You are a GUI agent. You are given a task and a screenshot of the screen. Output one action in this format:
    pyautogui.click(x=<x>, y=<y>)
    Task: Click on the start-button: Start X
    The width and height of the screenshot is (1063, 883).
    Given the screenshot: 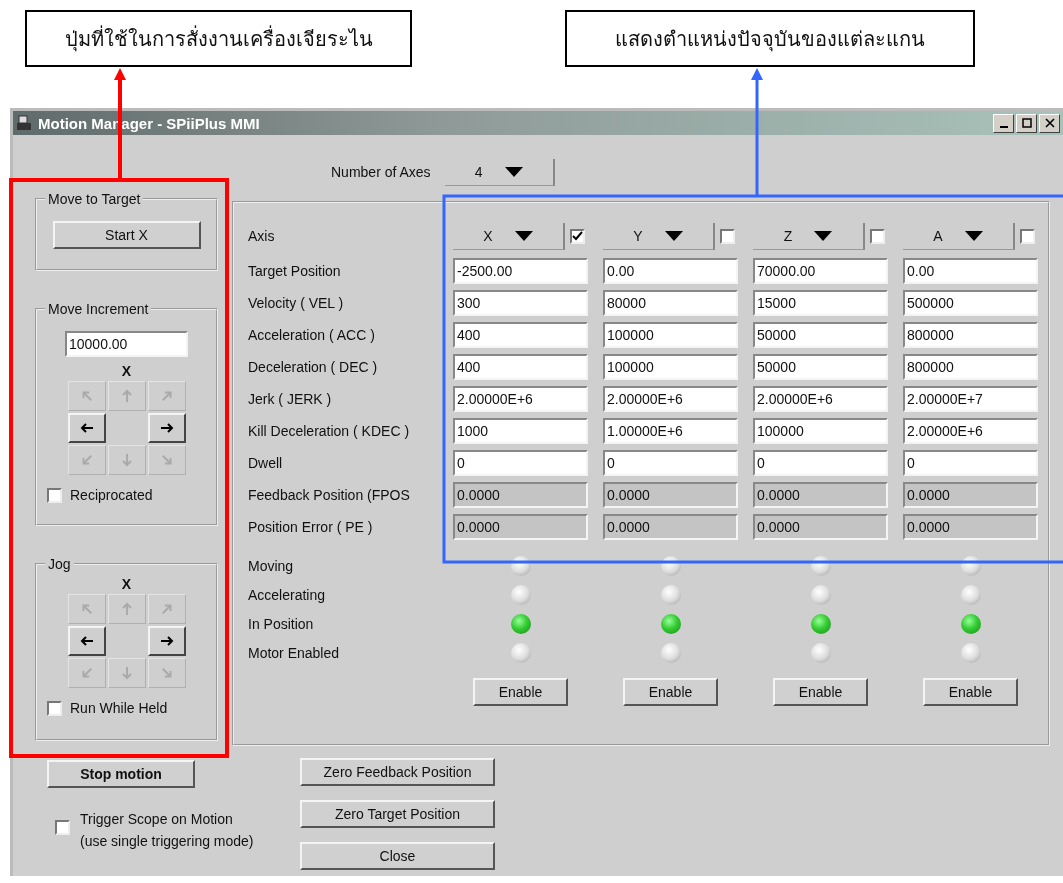 What is the action you would take?
    pyautogui.click(x=126, y=235)
    